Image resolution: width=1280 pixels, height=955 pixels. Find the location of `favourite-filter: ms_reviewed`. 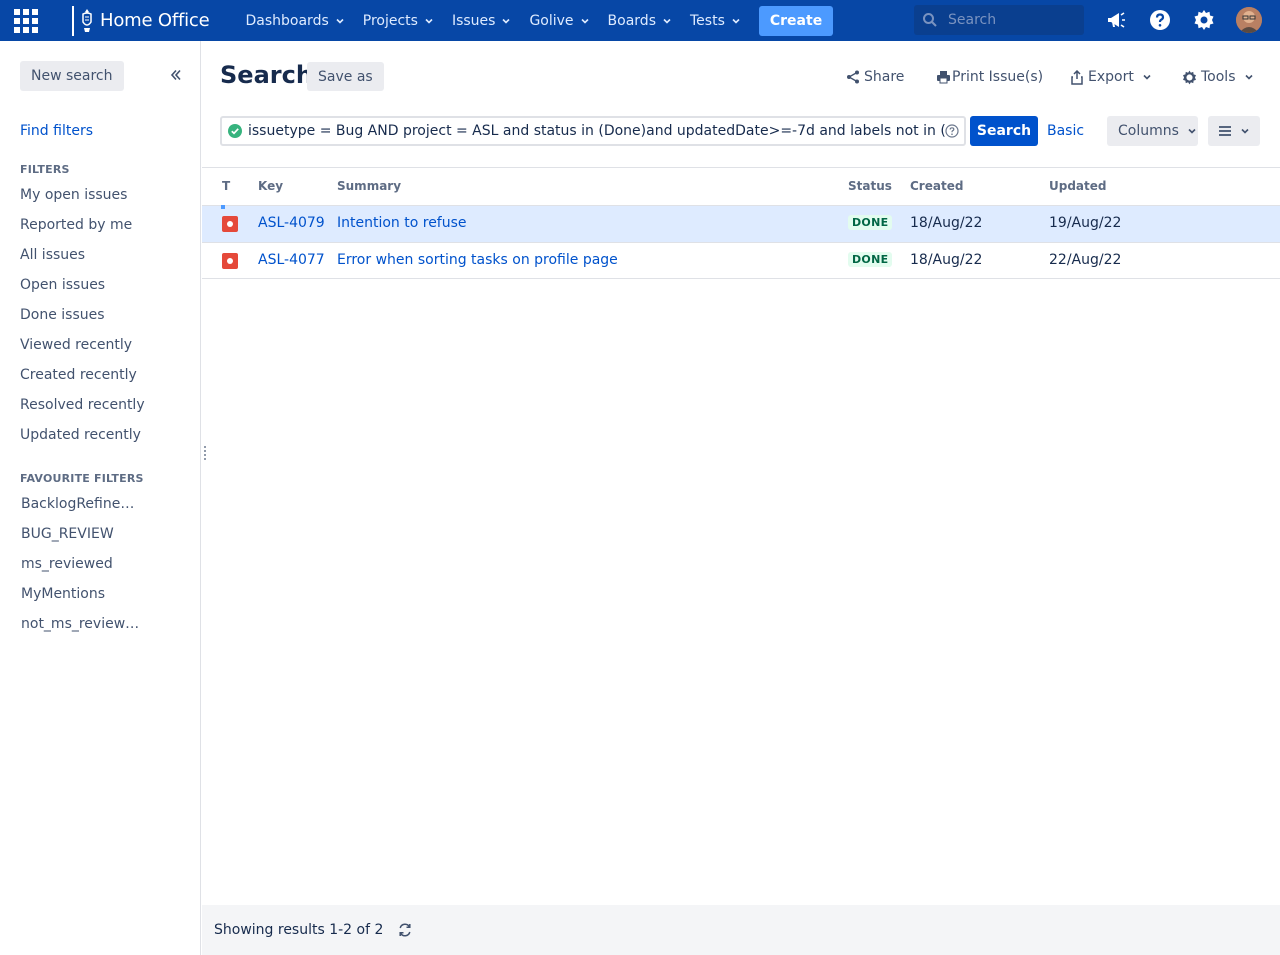

favourite-filter: ms_reviewed is located at coordinates (67, 564).